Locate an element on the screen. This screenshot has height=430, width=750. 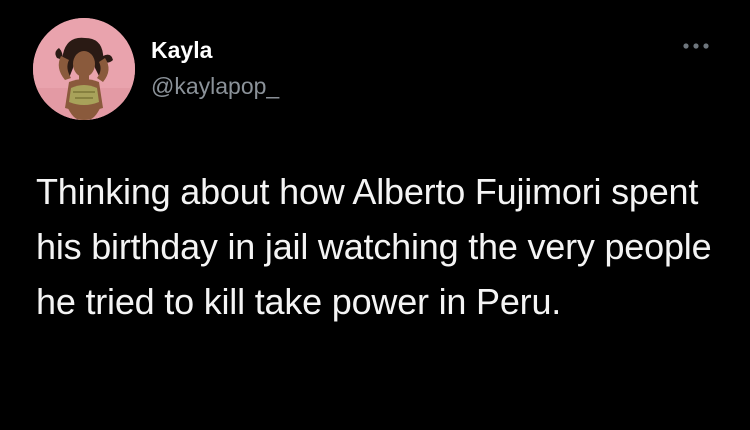
profile-photo-icon is located at coordinates (84, 69).